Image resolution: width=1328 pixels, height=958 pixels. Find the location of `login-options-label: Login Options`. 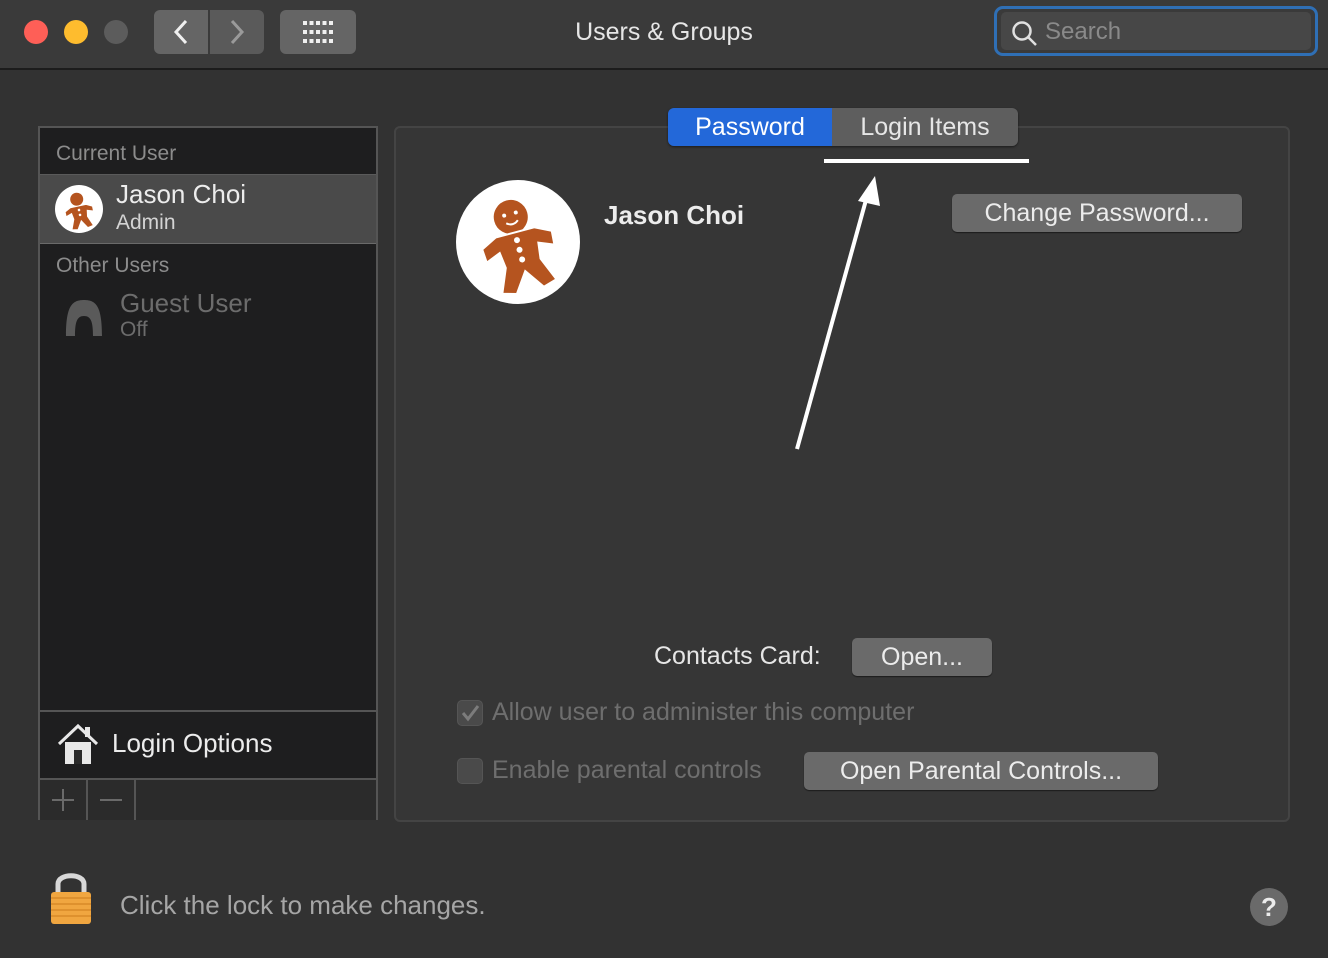

login-options-label: Login Options is located at coordinates (192, 743).